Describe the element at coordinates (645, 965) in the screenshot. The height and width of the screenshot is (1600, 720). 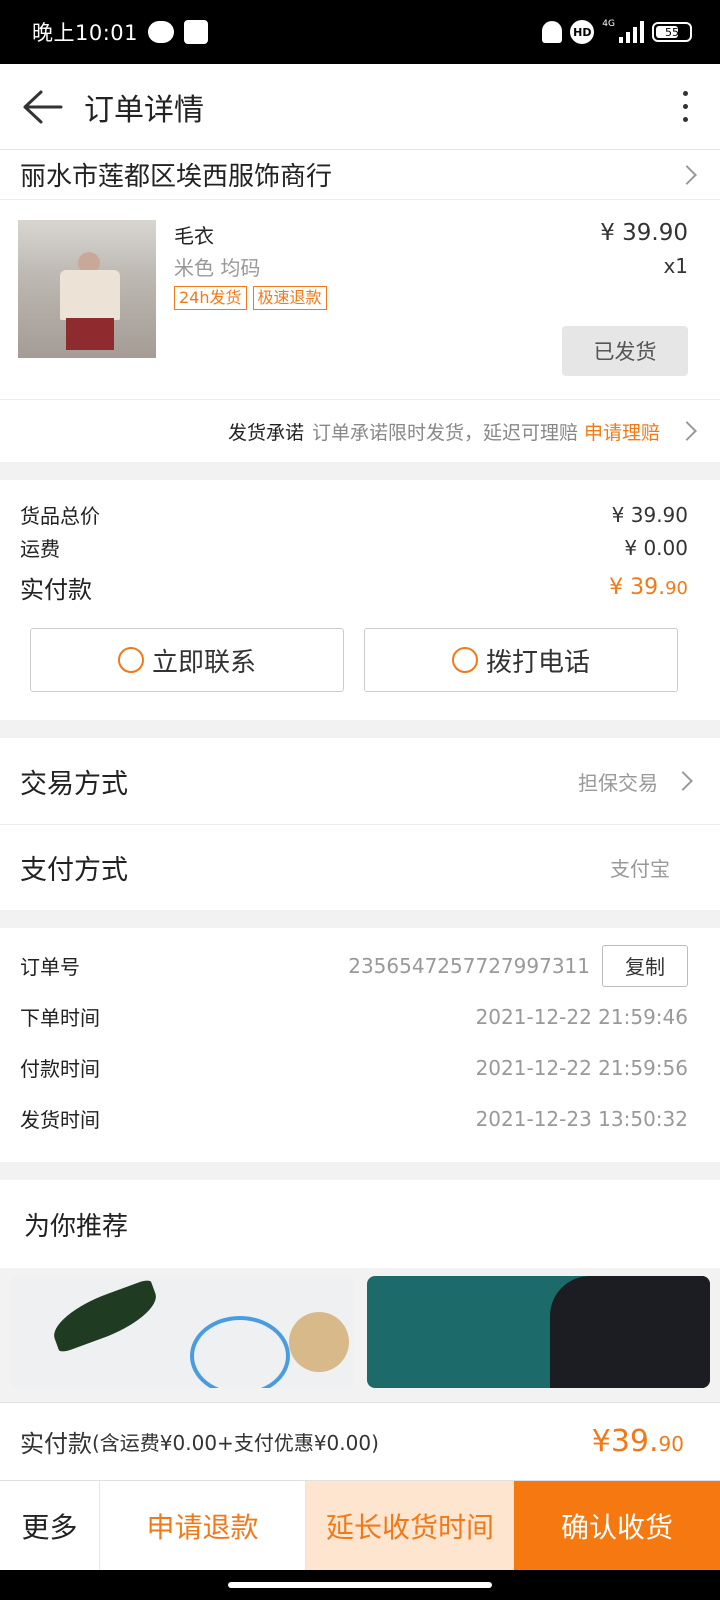
I see `copy-order-number-button: 复制` at that location.